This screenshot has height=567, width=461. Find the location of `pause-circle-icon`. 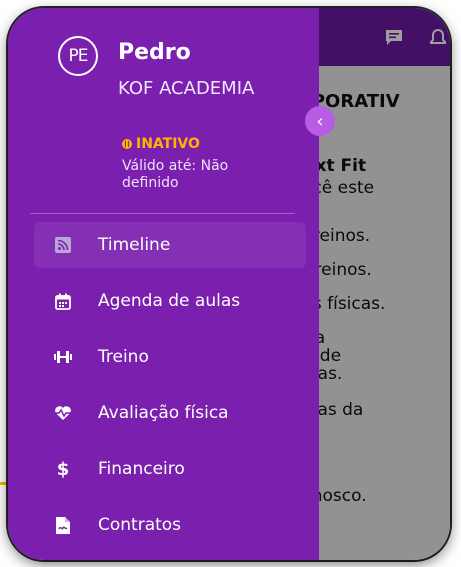

pause-circle-icon is located at coordinates (127, 144).